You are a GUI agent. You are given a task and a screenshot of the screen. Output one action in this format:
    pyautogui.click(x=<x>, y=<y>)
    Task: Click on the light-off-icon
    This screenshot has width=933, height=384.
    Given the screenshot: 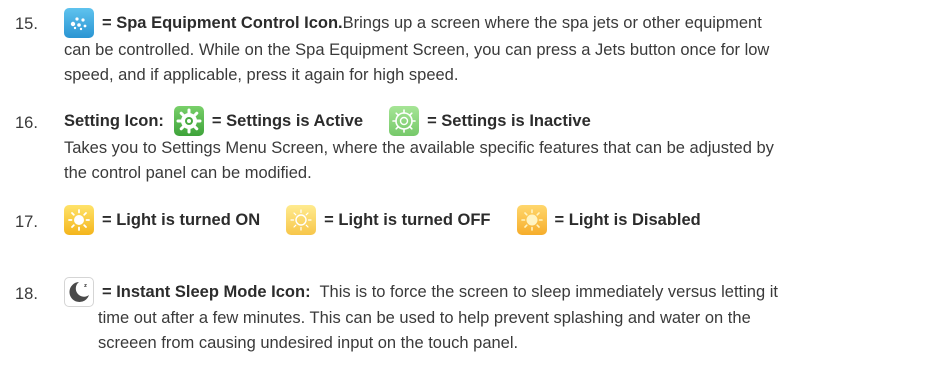 What is the action you would take?
    pyautogui.click(x=301, y=220)
    